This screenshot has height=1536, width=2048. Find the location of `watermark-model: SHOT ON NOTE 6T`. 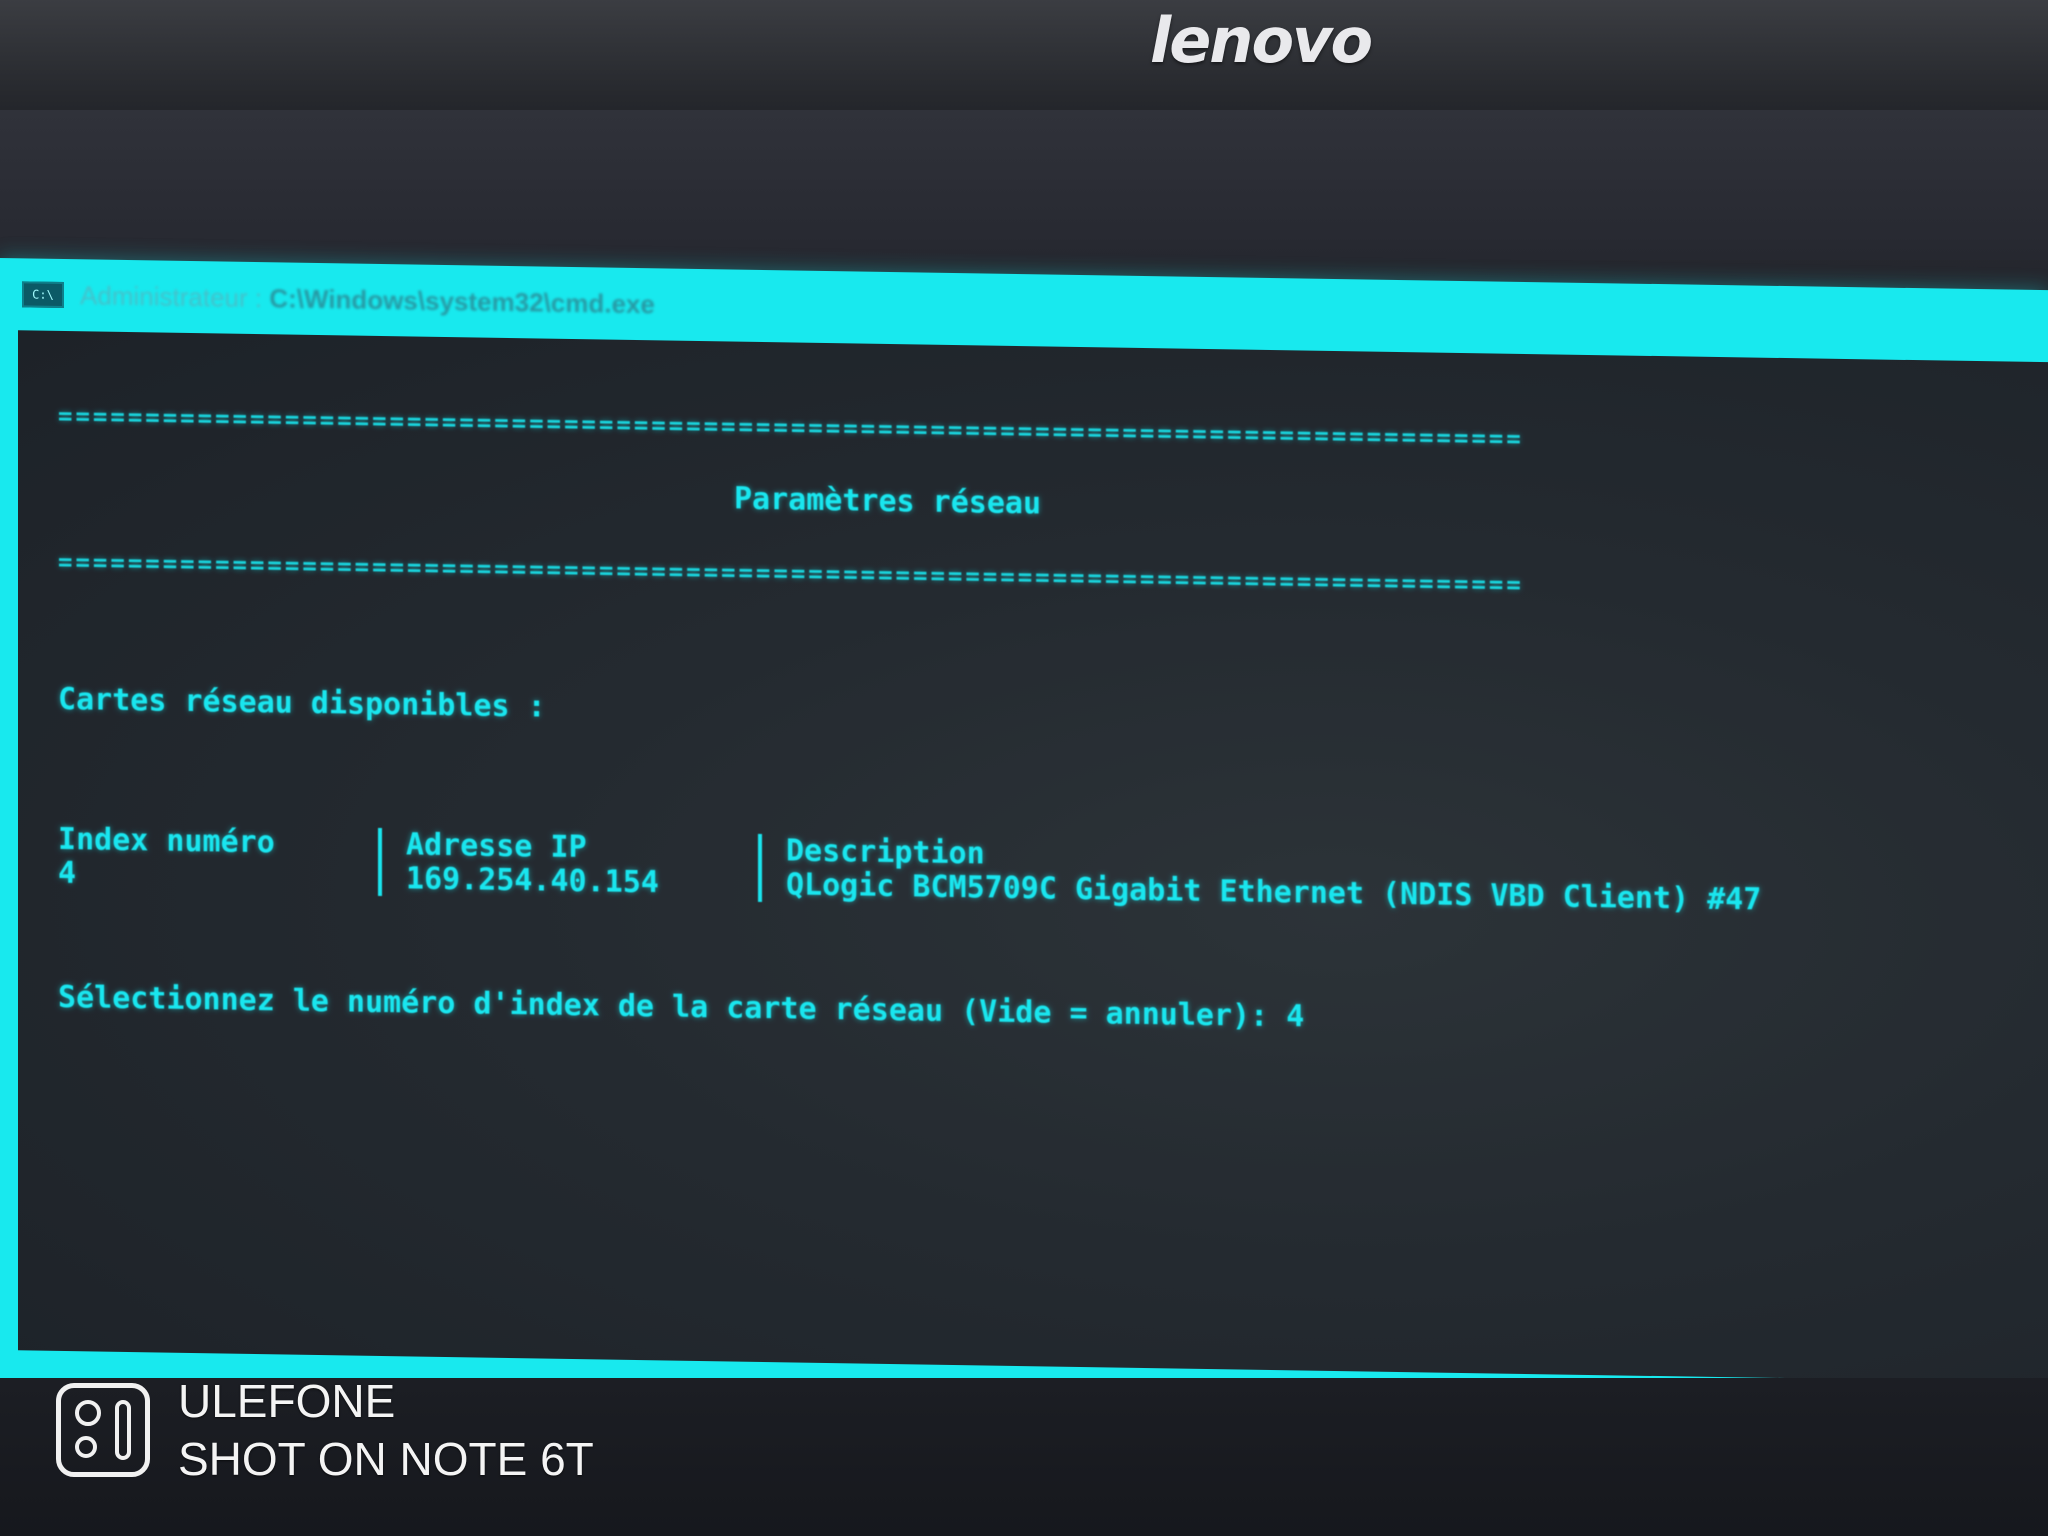

watermark-model: SHOT ON NOTE 6T is located at coordinates (386, 1459).